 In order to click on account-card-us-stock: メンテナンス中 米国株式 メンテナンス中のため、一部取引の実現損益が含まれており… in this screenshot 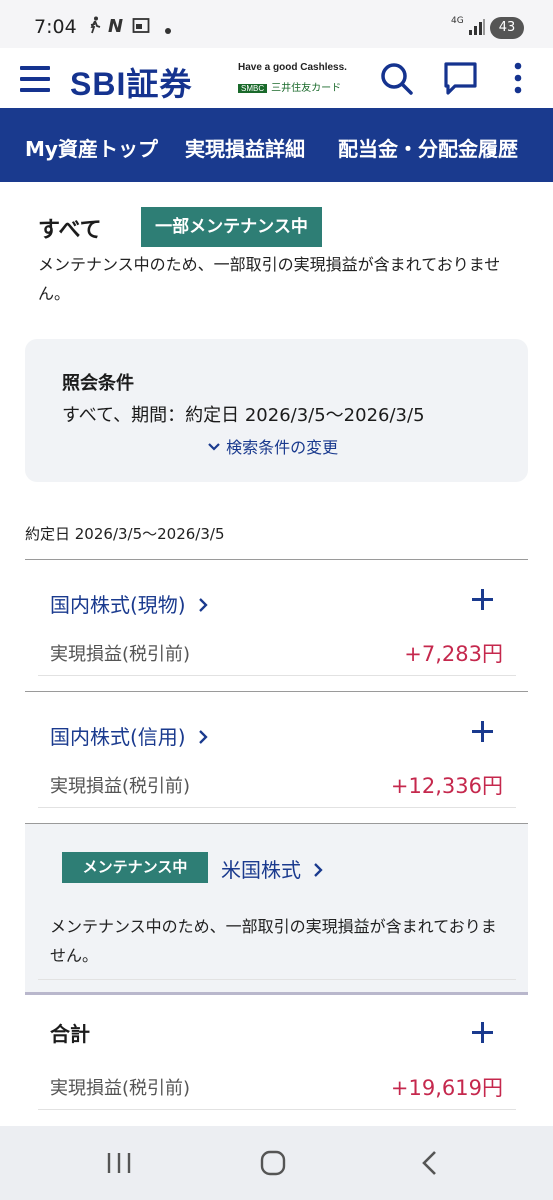, I will do `click(276, 909)`.